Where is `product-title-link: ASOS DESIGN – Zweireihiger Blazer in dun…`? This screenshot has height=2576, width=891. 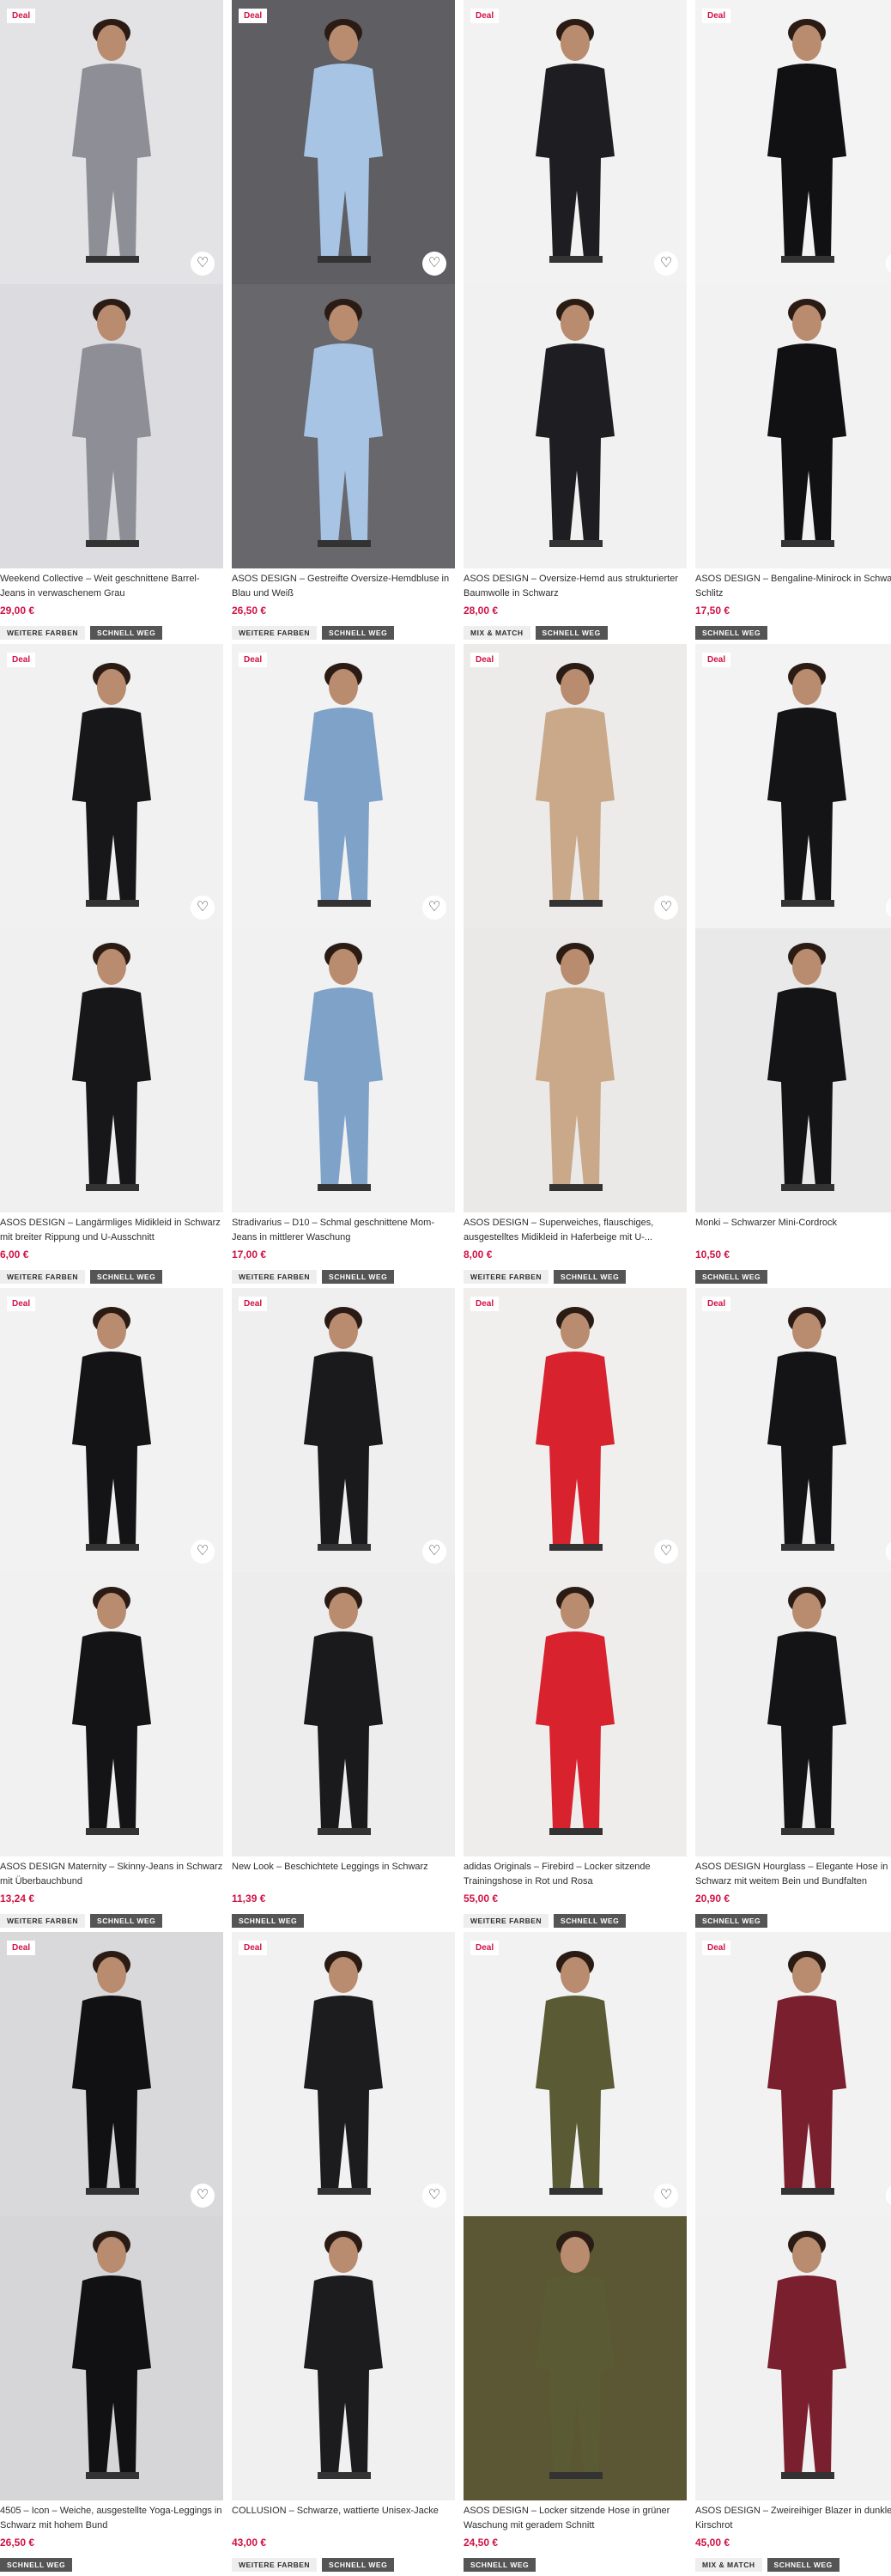 product-title-link: ASOS DESIGN – Zweireihiger Blazer in dun… is located at coordinates (793, 2518).